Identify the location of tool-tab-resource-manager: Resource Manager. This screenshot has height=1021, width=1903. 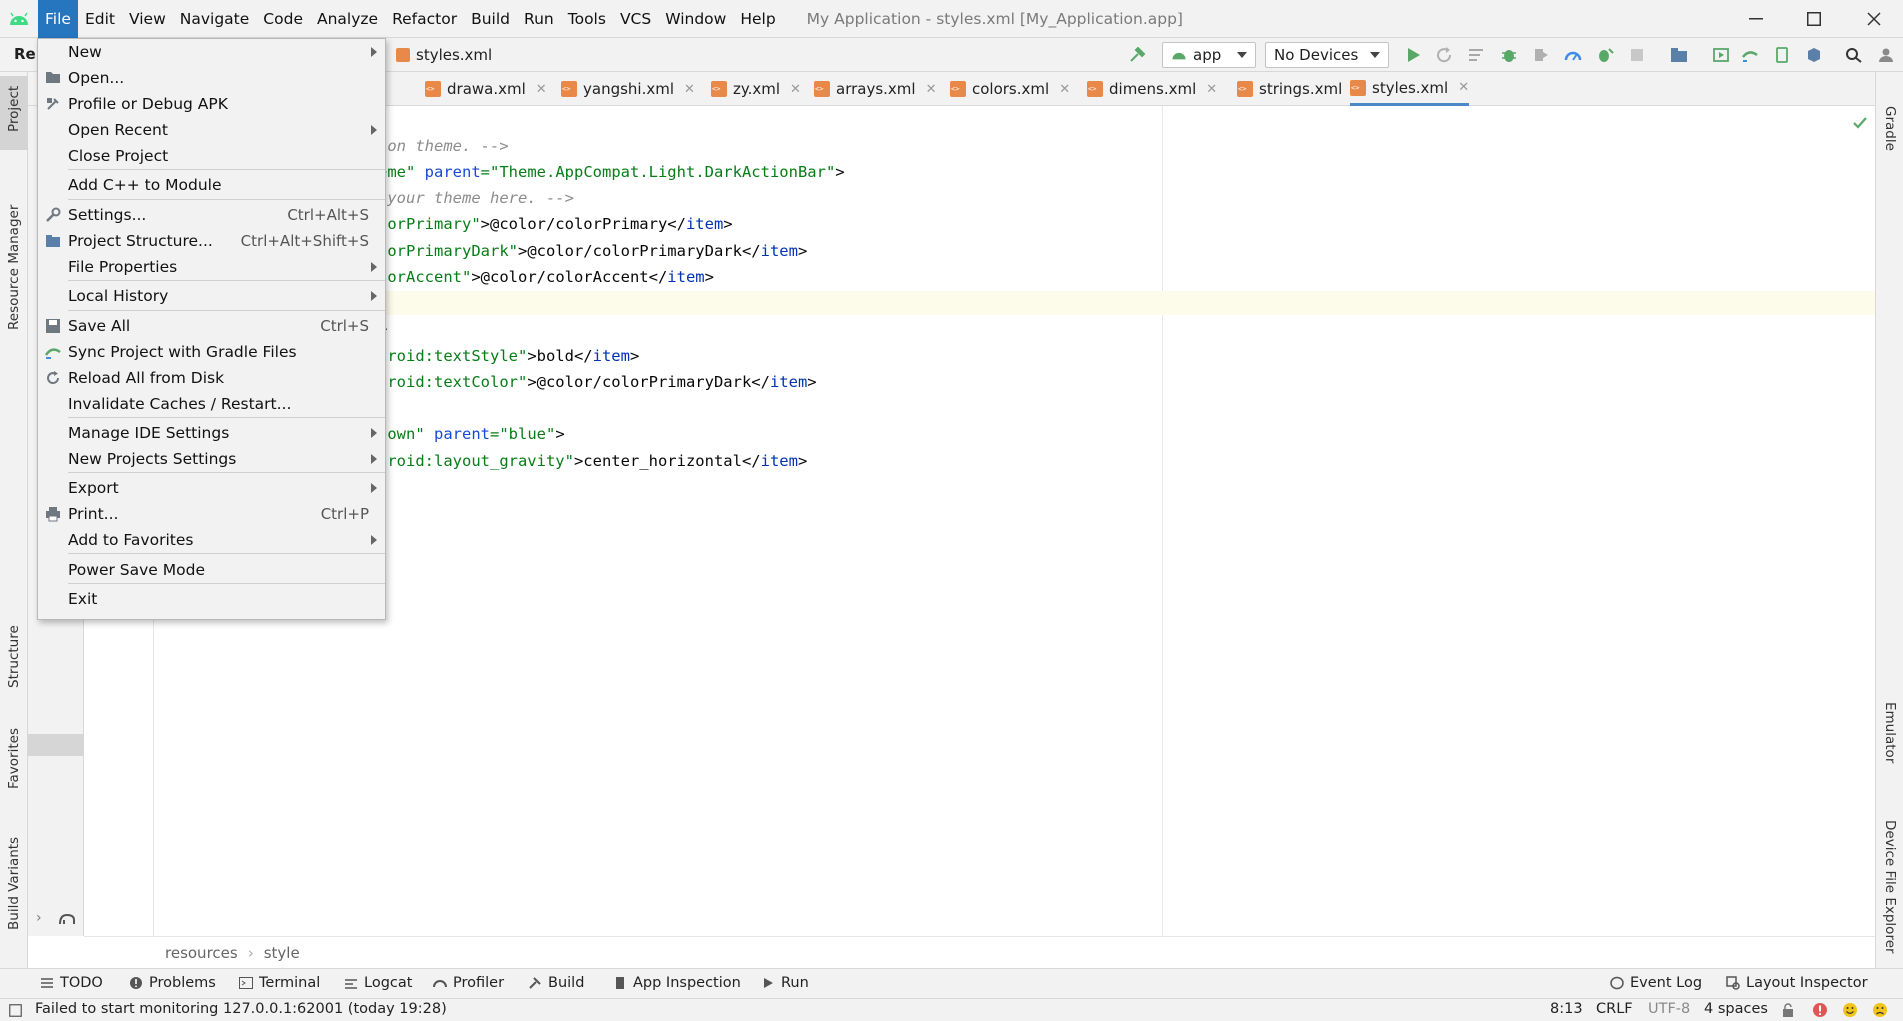
(14, 267).